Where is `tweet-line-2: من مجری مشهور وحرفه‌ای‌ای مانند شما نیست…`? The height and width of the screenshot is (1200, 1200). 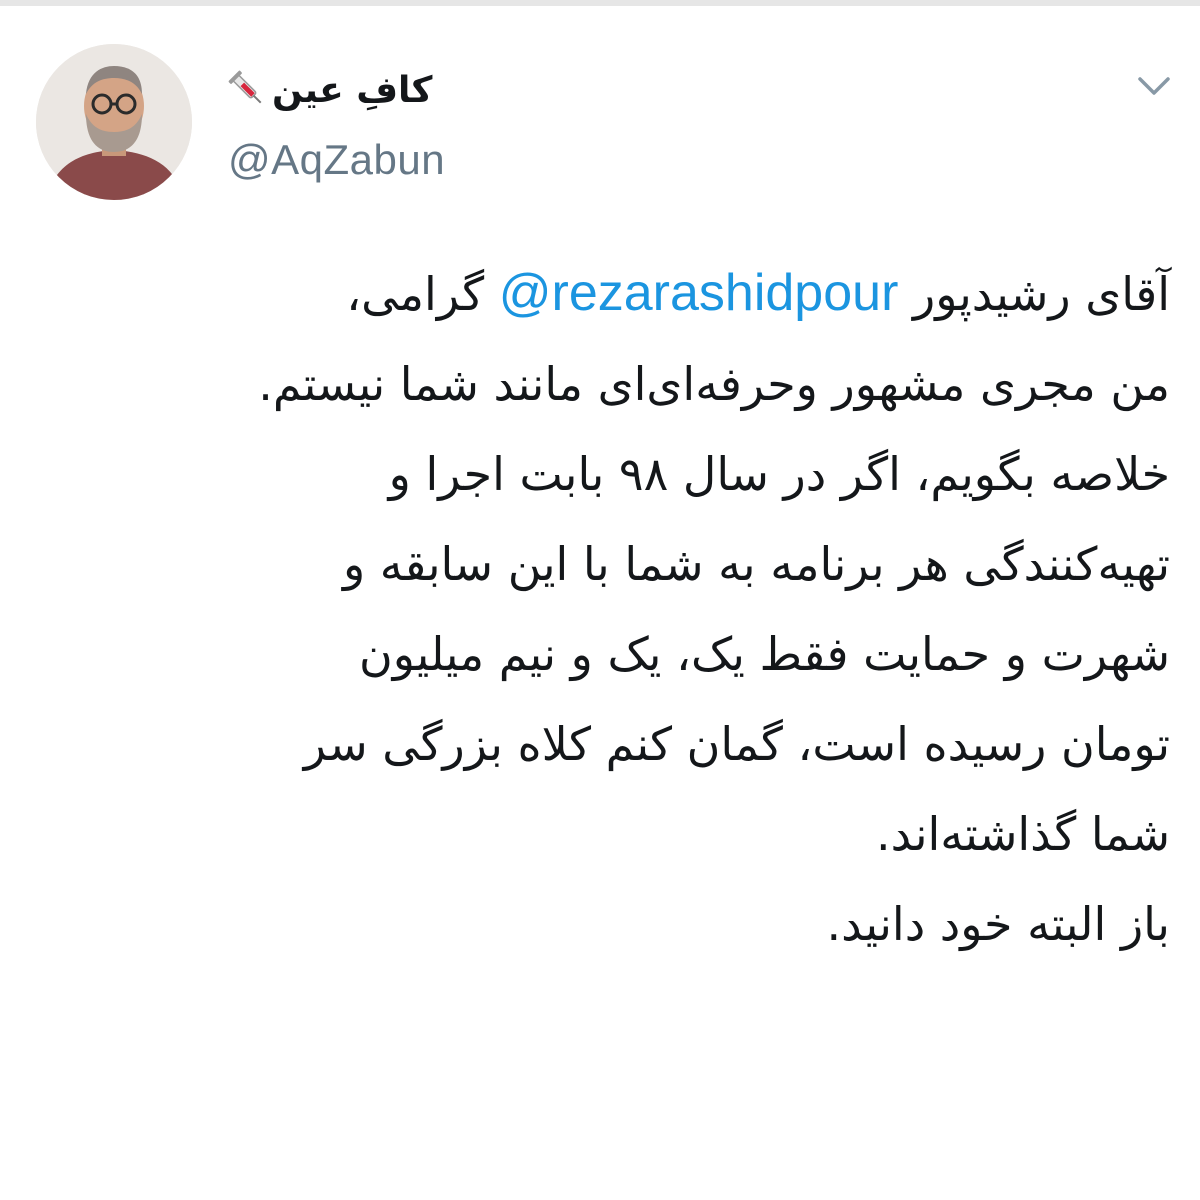
tweet-line-2: من مجری مشهور وحرفه‌ای‌ای مانند شما نیست… is located at coordinates (714, 384).